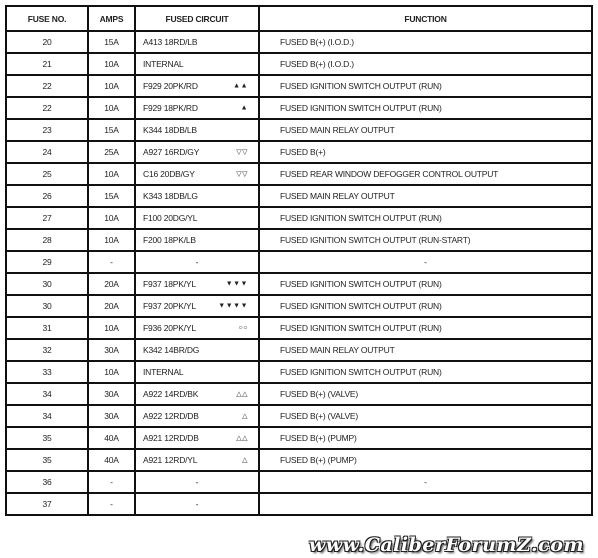  What do you see at coordinates (236, 284) in the screenshot?
I see `circuit-symbol-icon: ▼▼▼` at bounding box center [236, 284].